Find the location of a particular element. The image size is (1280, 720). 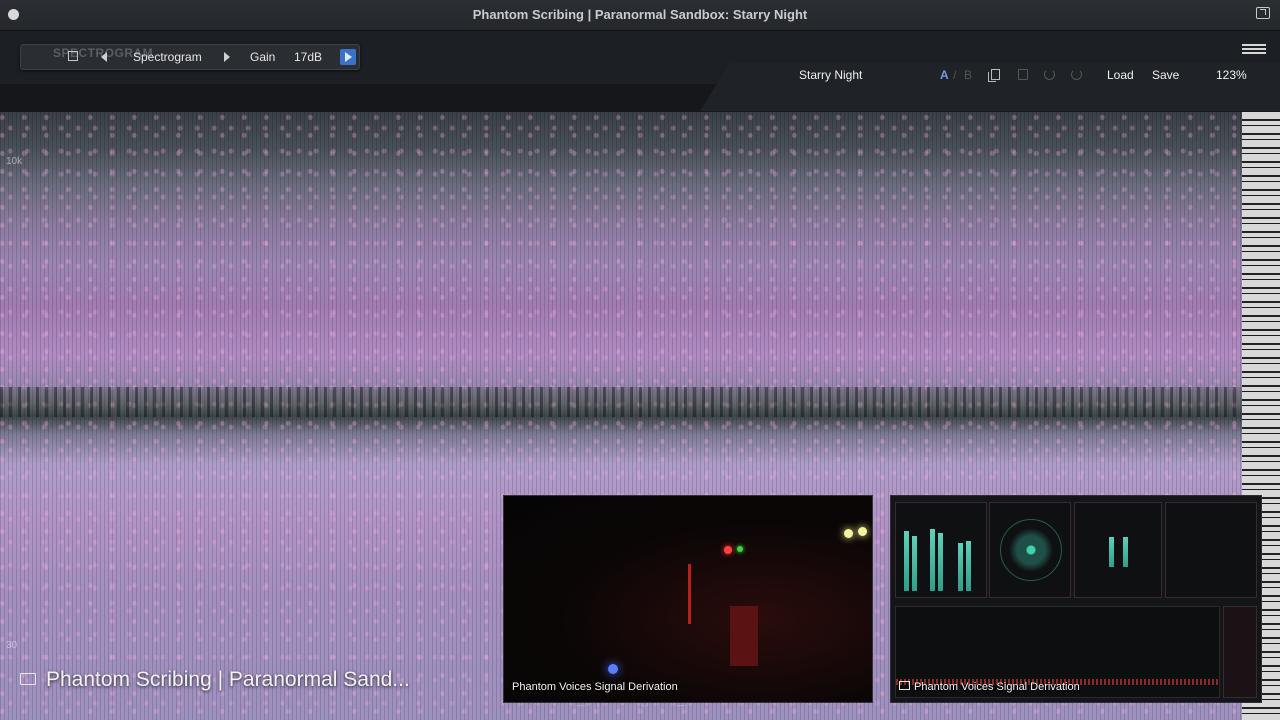

top-toolbar: SPECTROGRAM Spectrogram Gain 17dB is located at coordinates (190, 57).